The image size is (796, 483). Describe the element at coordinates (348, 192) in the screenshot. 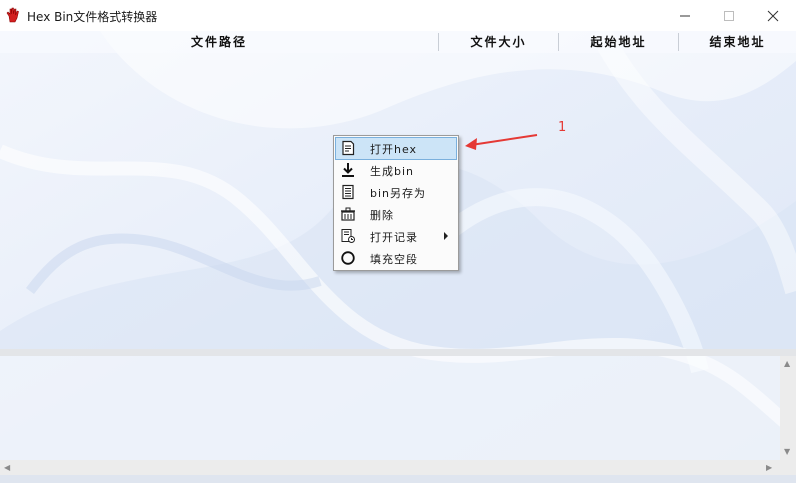

I see `save-as-icon` at that location.